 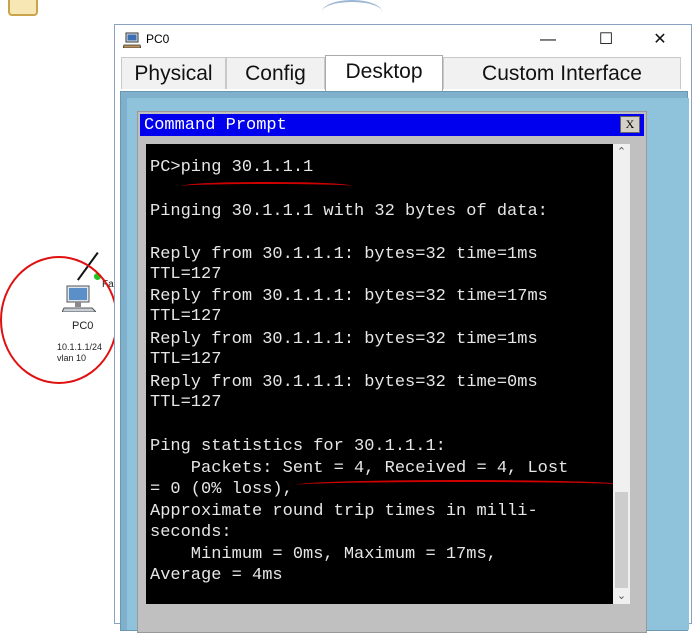 What do you see at coordinates (621, 374) in the screenshot?
I see `terminal-scrollbar: ⌃ ⌄` at bounding box center [621, 374].